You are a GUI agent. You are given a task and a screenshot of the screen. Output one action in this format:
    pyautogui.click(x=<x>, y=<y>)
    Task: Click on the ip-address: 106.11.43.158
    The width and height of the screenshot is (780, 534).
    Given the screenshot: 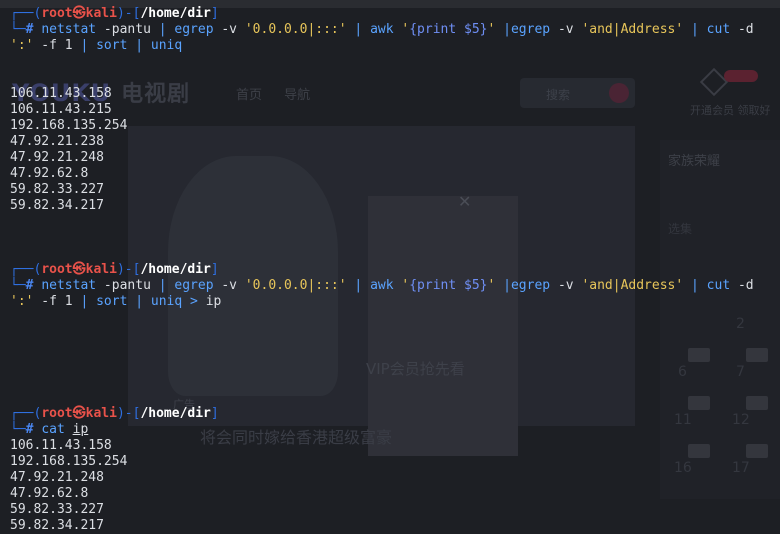 What is the action you would take?
    pyautogui.click(x=61, y=93)
    